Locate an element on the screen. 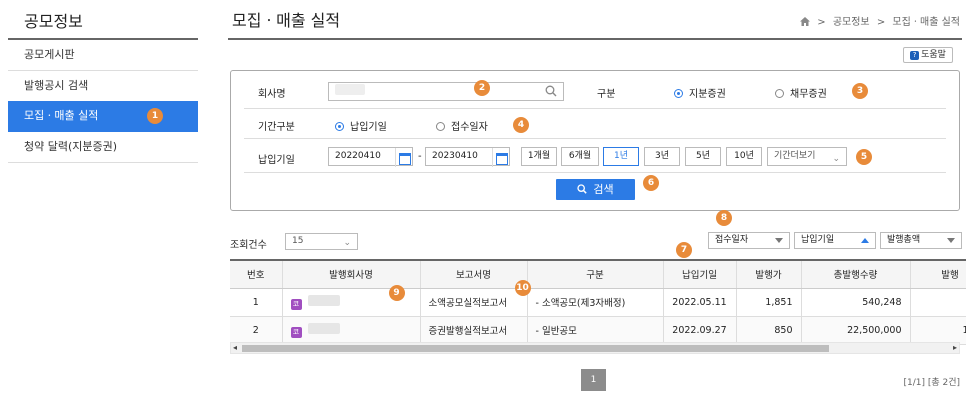 The image size is (967, 395). cell-company: 코9 is located at coordinates (351, 300).